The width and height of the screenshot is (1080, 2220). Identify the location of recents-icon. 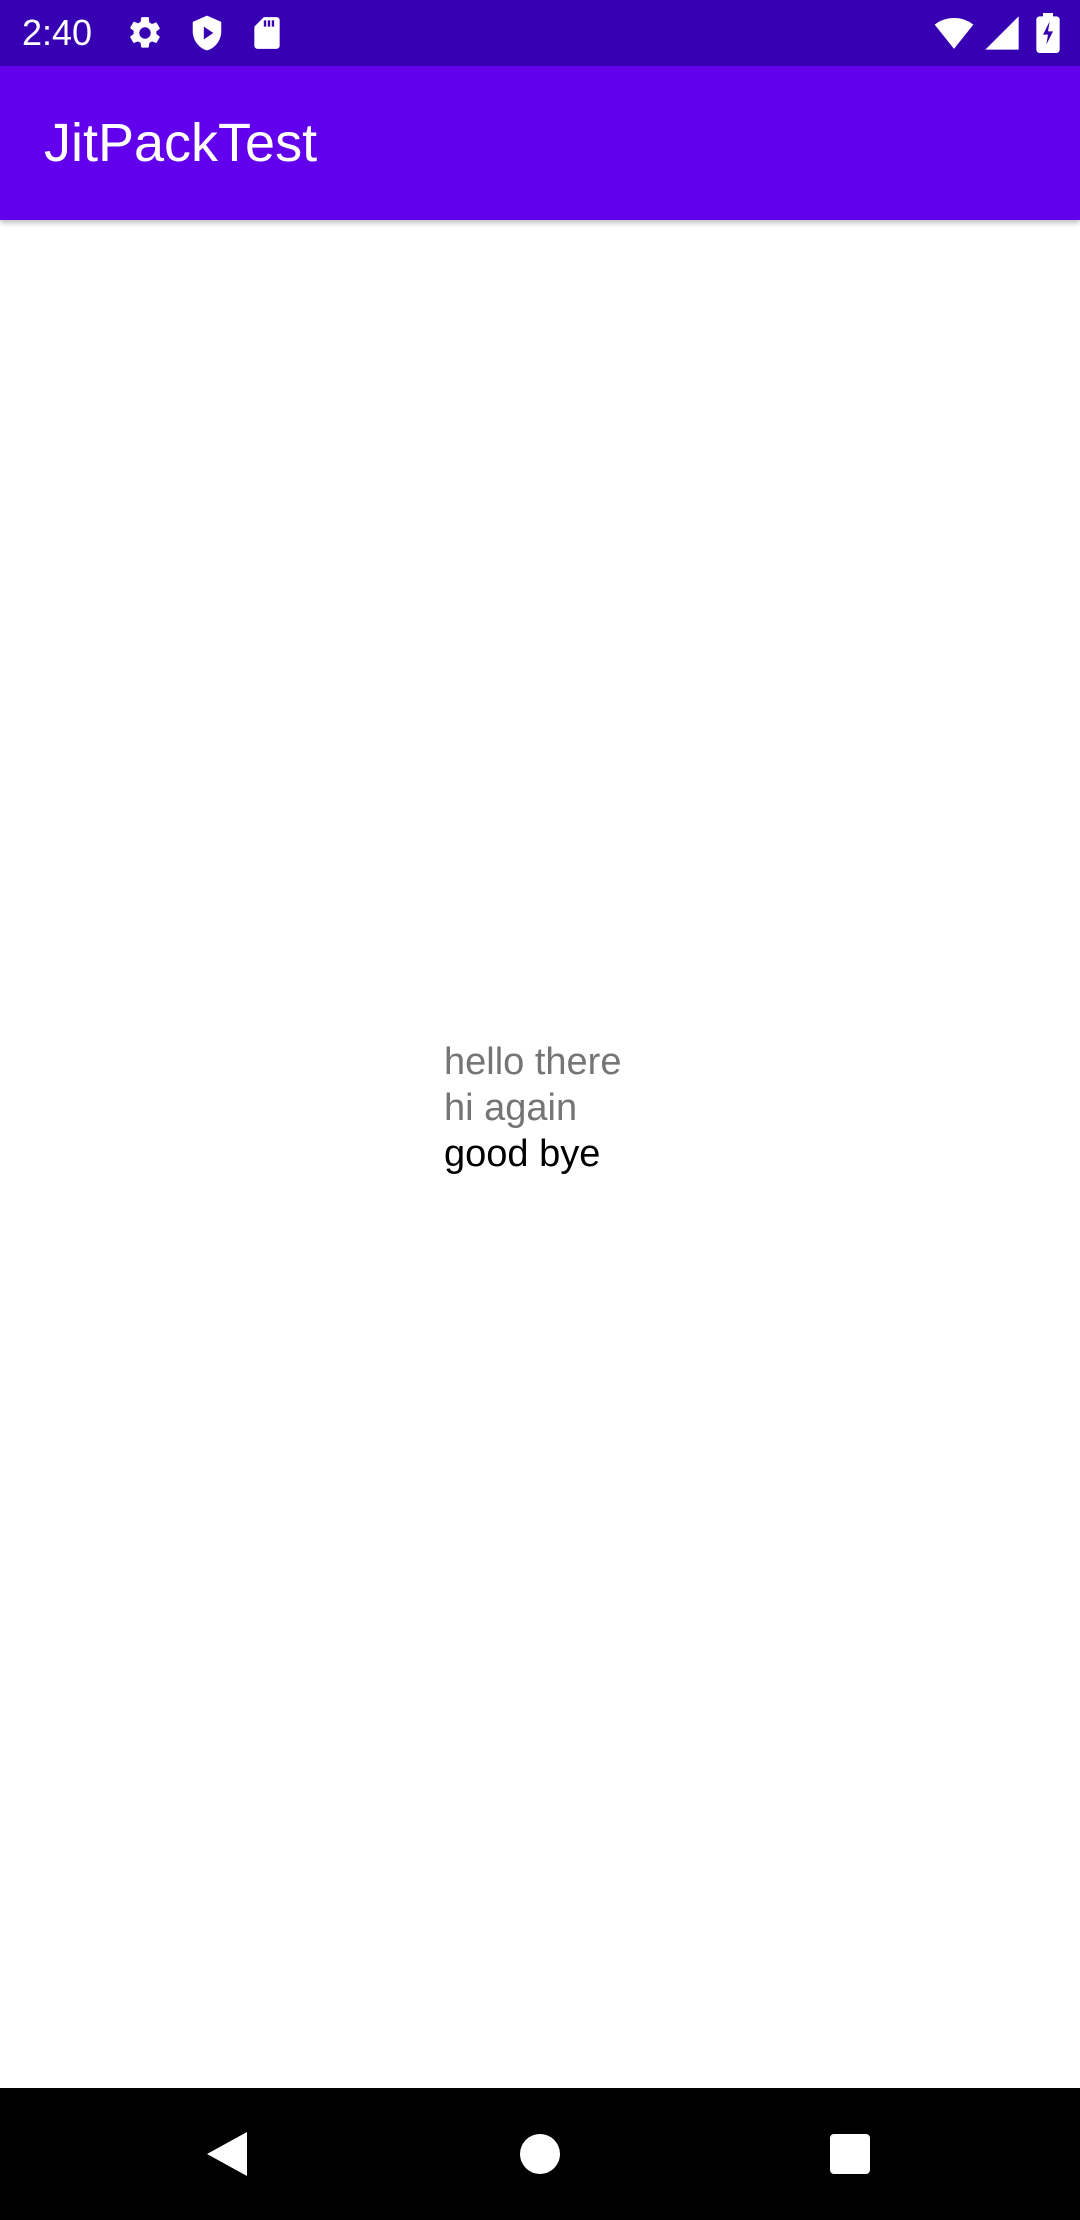
(850, 2154).